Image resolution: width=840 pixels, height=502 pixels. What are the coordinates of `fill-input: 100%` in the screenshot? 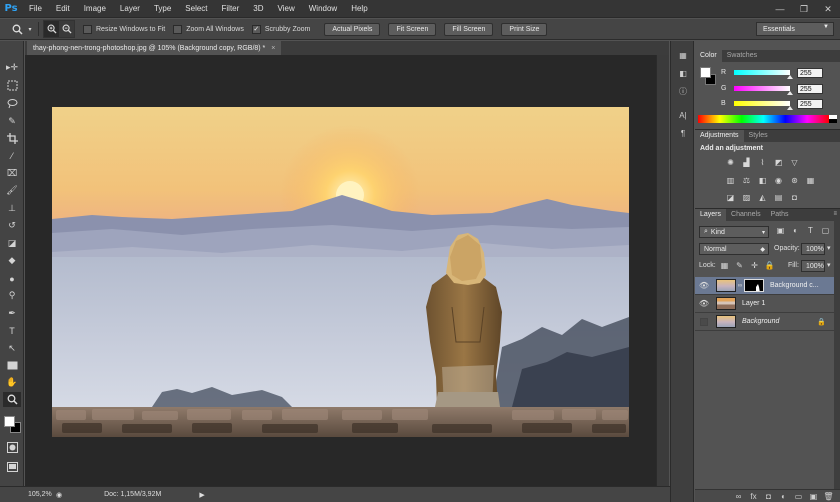 It's located at (813, 266).